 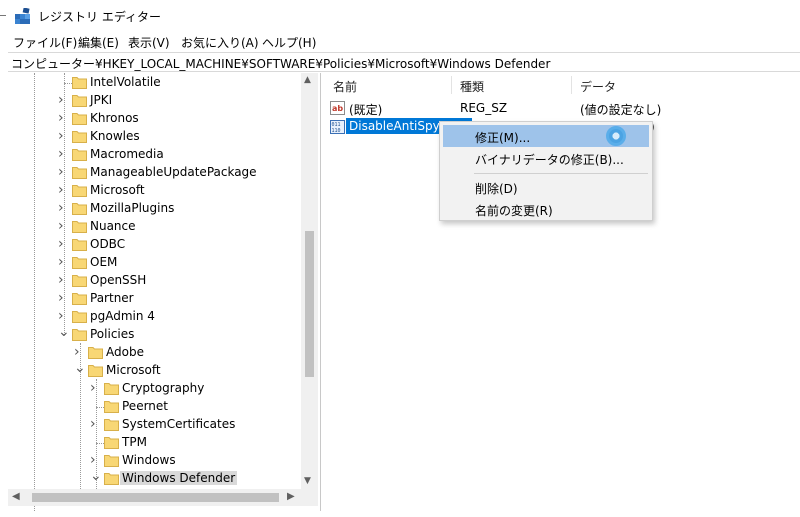 What do you see at coordinates (115, 136) in the screenshot?
I see `tree-item-label: Knowles` at bounding box center [115, 136].